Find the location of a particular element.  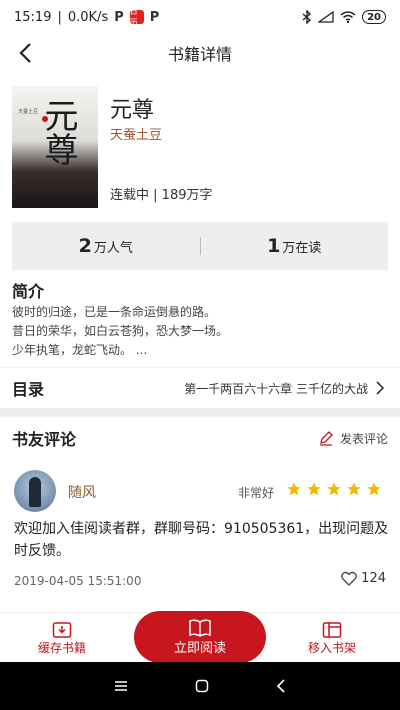

add-to-shelf-button: 移入书架 is located at coordinates (332, 638).